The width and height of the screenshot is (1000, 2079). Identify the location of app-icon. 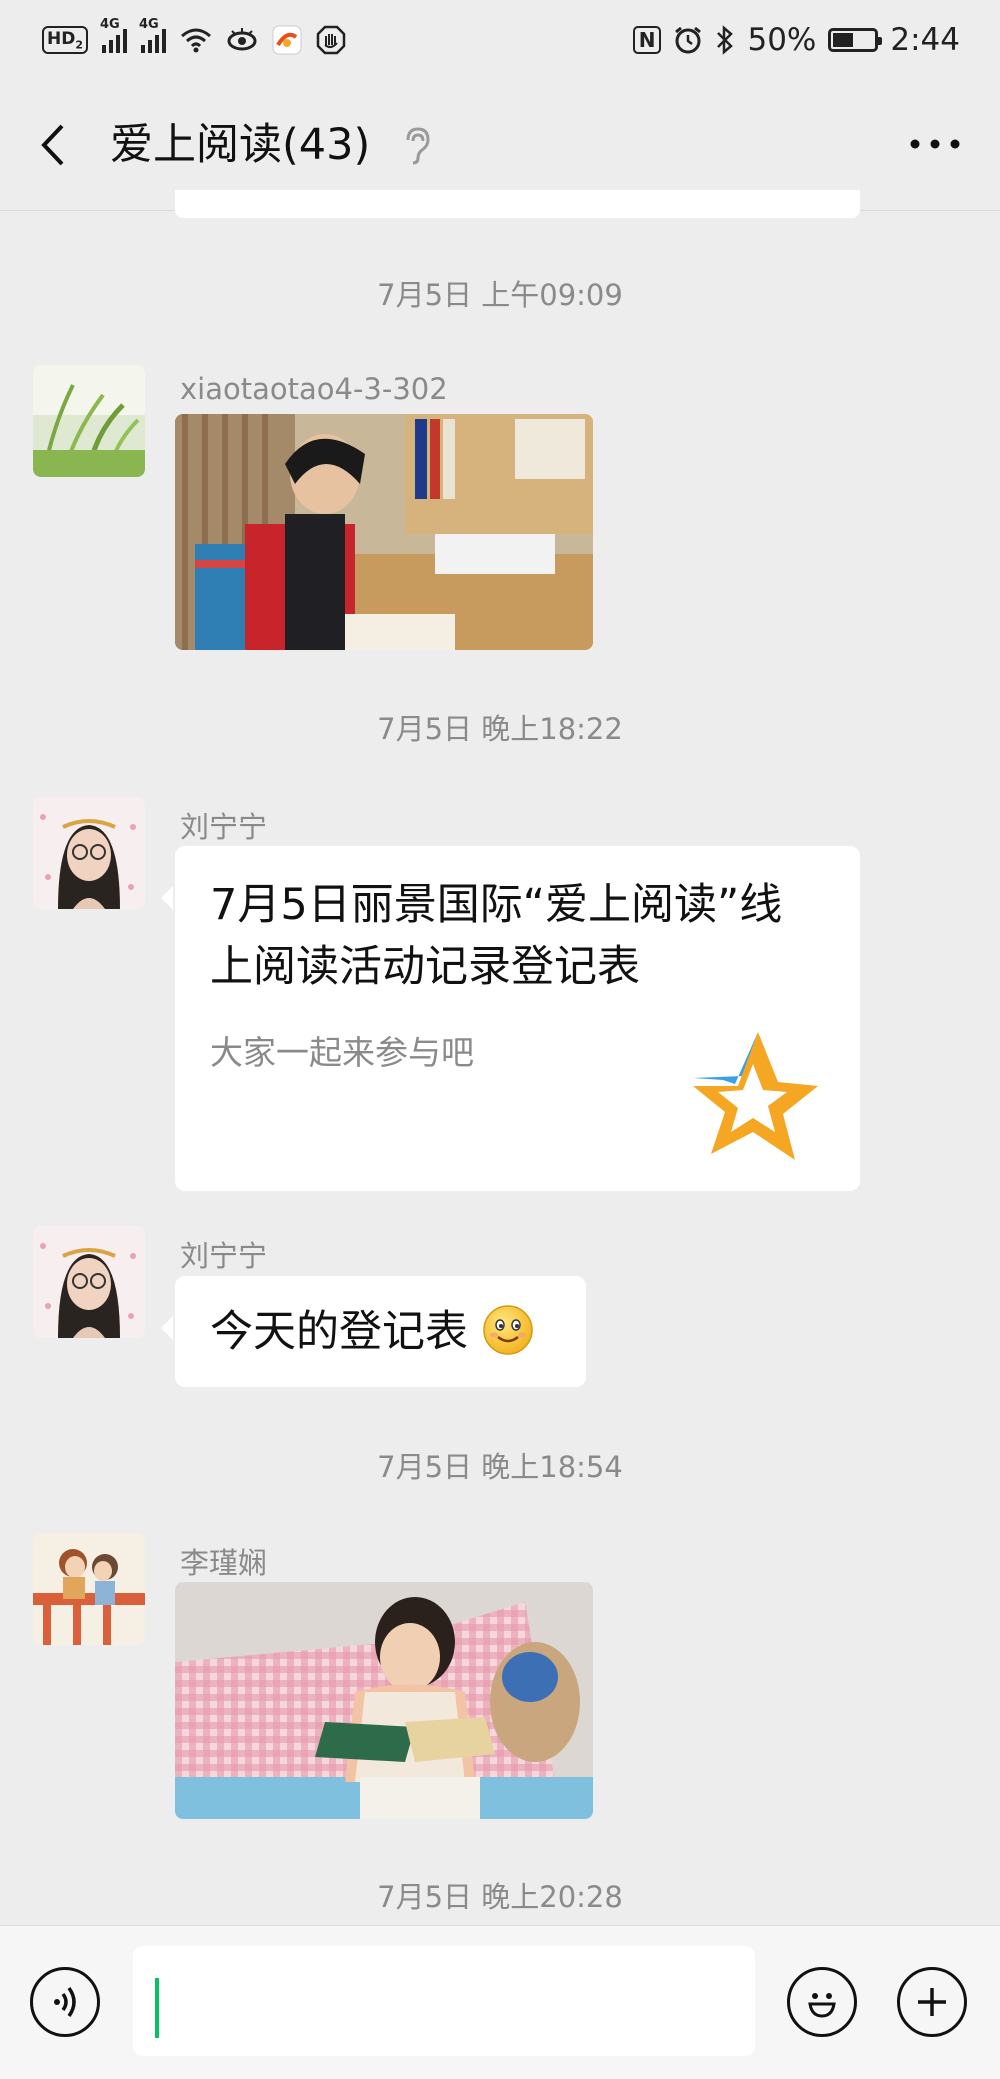
(287, 40).